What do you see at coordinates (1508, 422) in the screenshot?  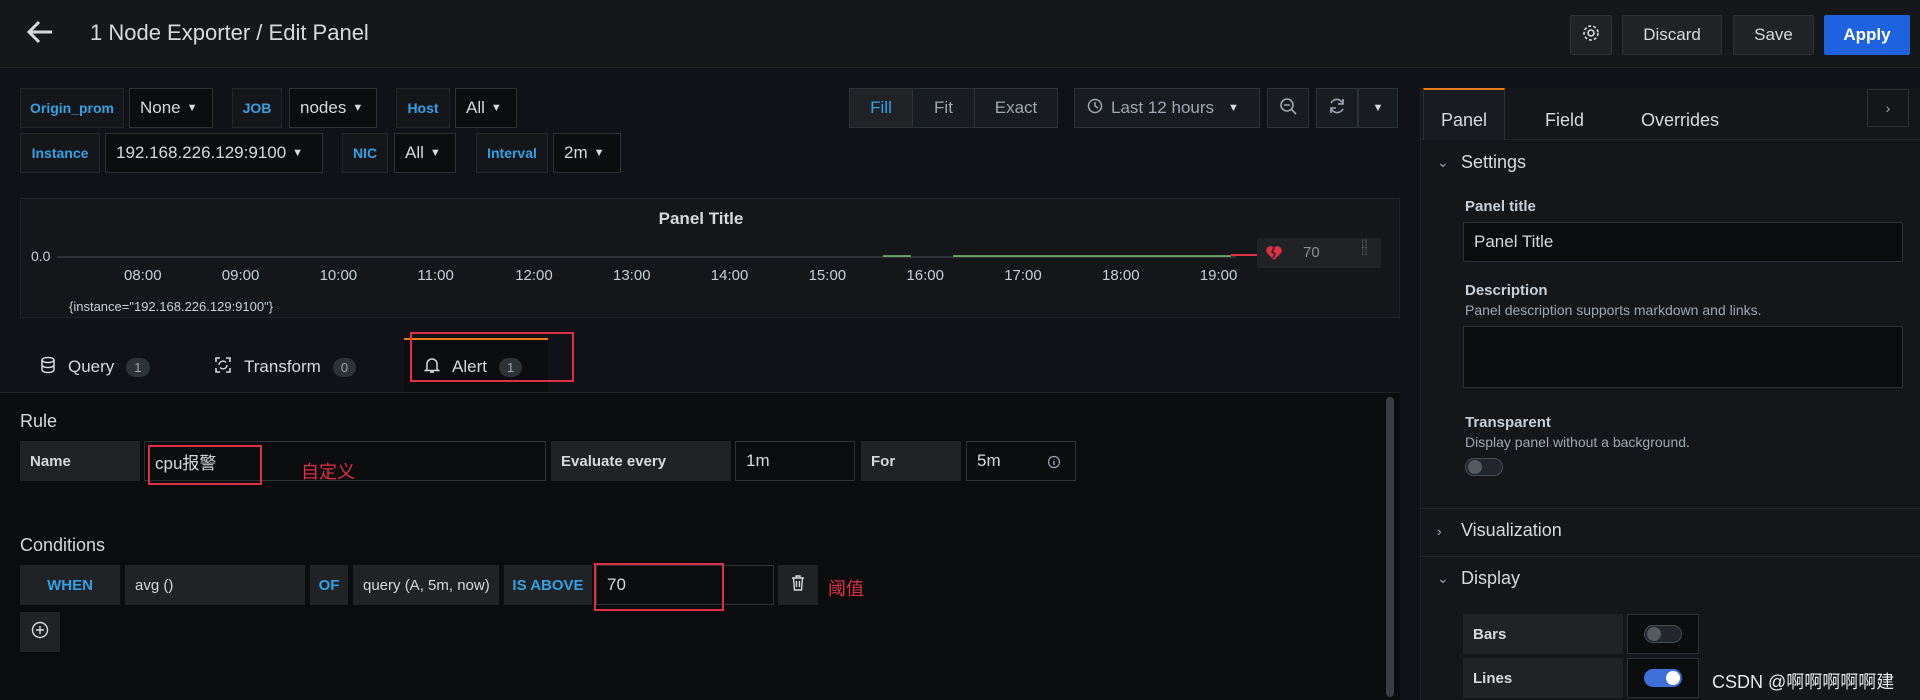 I see `transparent-label: Transparent` at bounding box center [1508, 422].